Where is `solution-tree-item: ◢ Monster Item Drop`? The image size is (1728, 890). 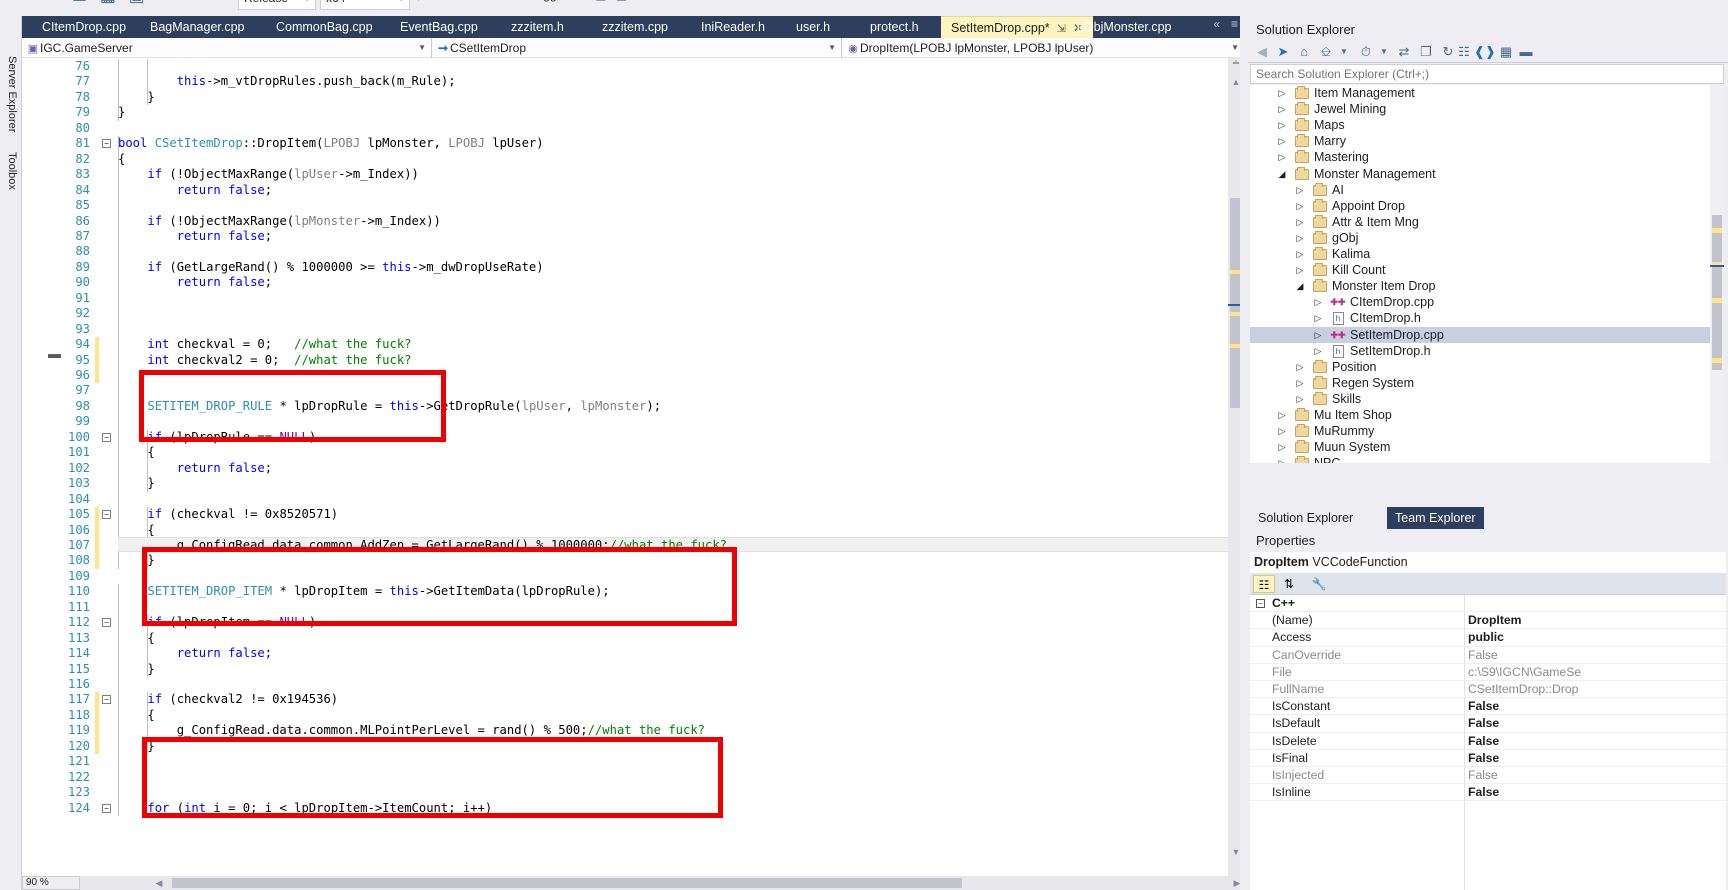
solution-tree-item: ◢ Monster Item Drop is located at coordinates (1487, 286).